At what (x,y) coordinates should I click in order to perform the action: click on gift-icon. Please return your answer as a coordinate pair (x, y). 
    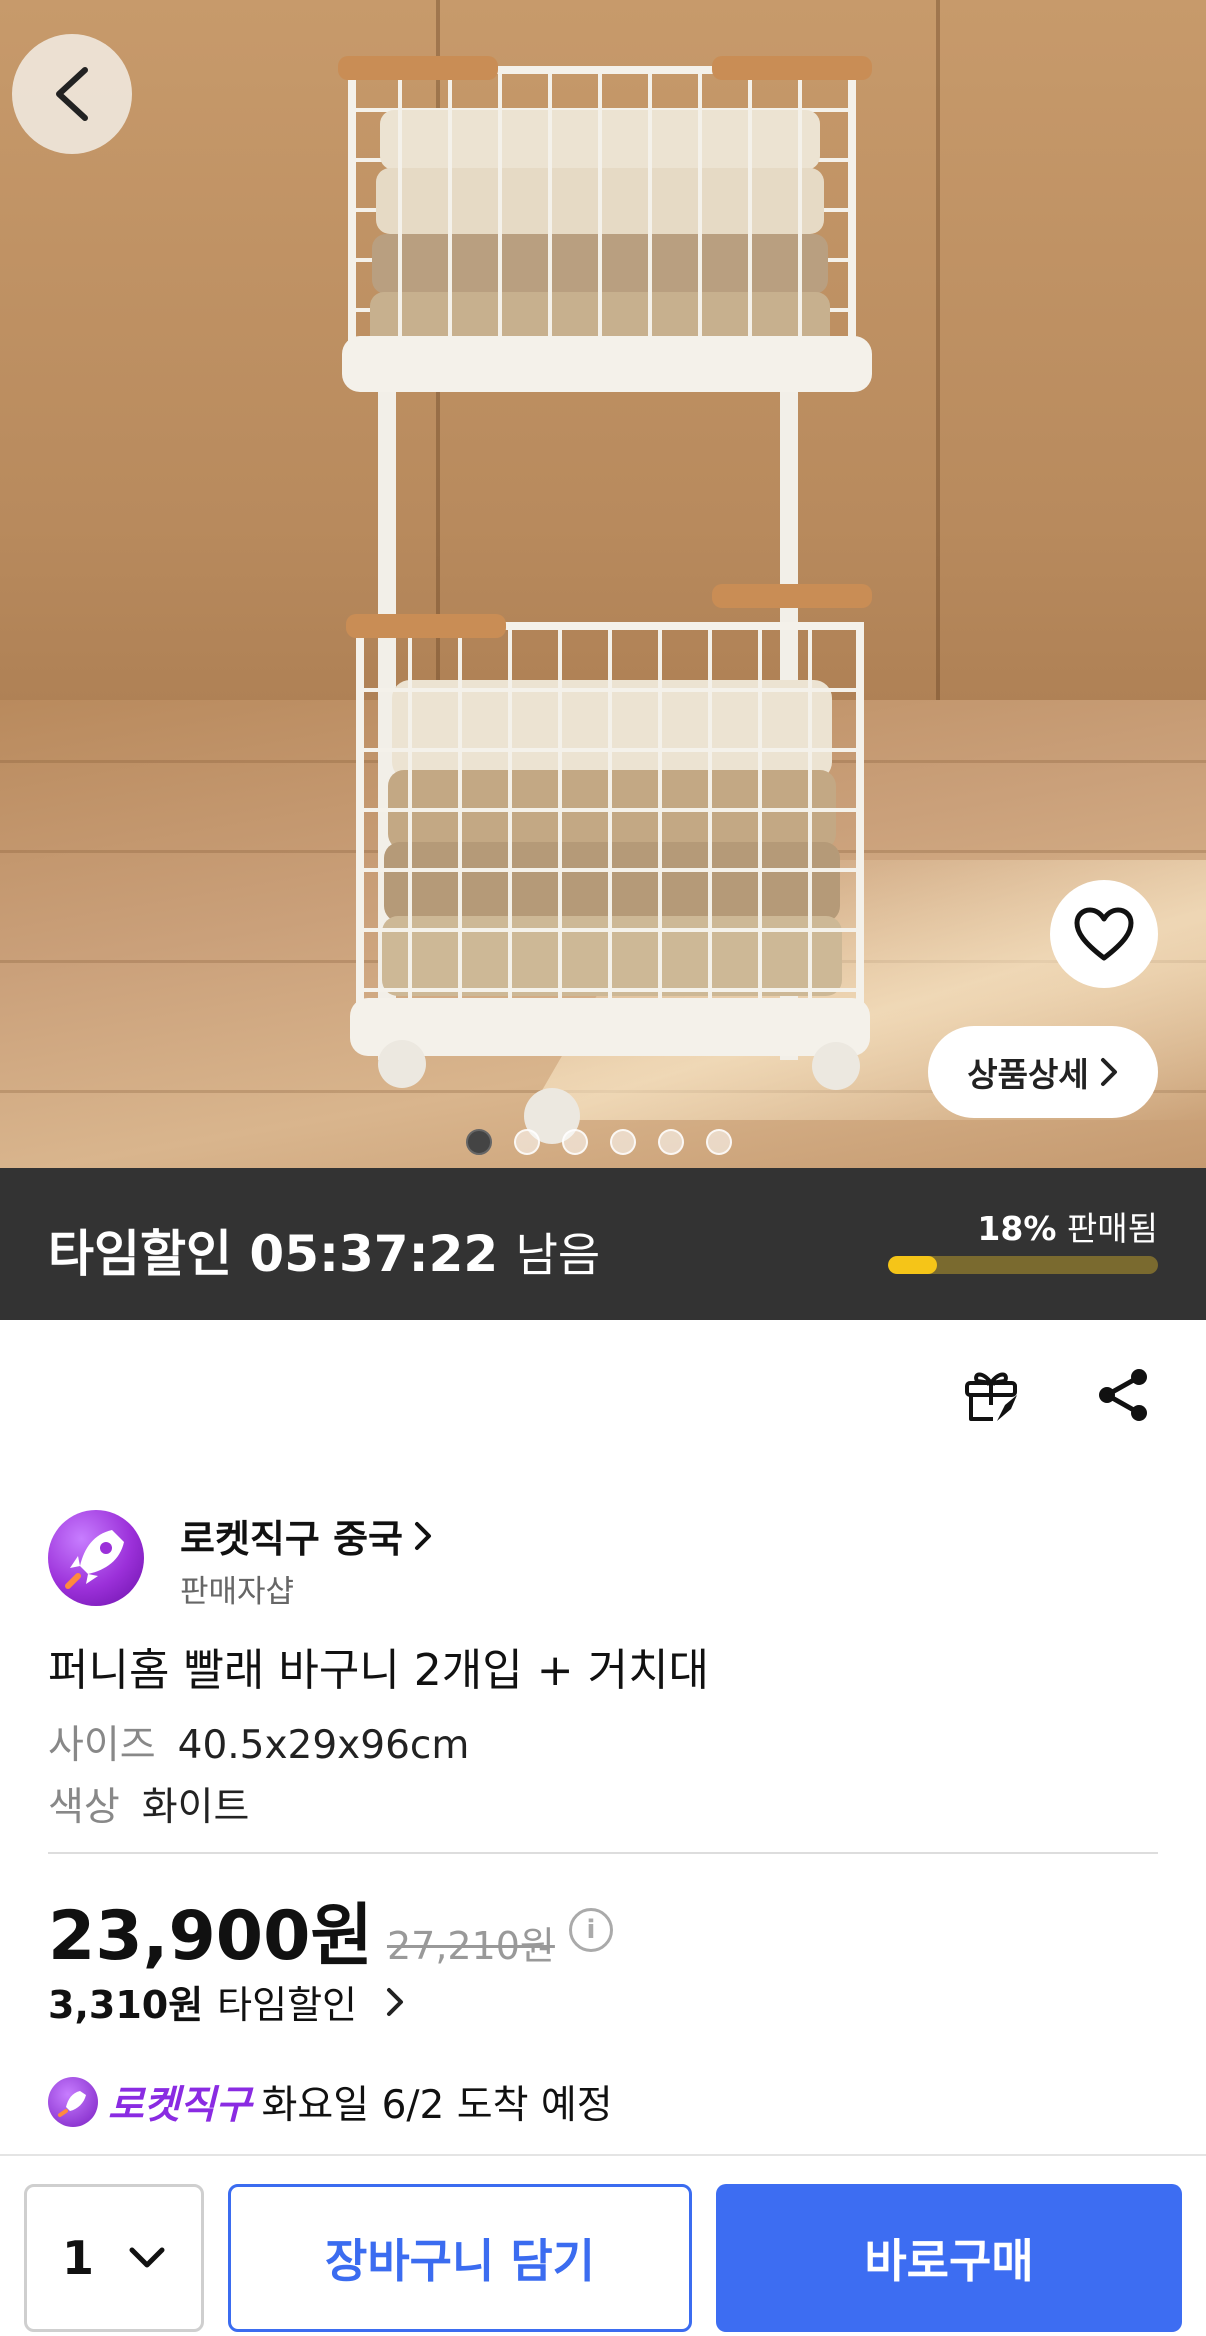
    Looking at the image, I should click on (991, 1396).